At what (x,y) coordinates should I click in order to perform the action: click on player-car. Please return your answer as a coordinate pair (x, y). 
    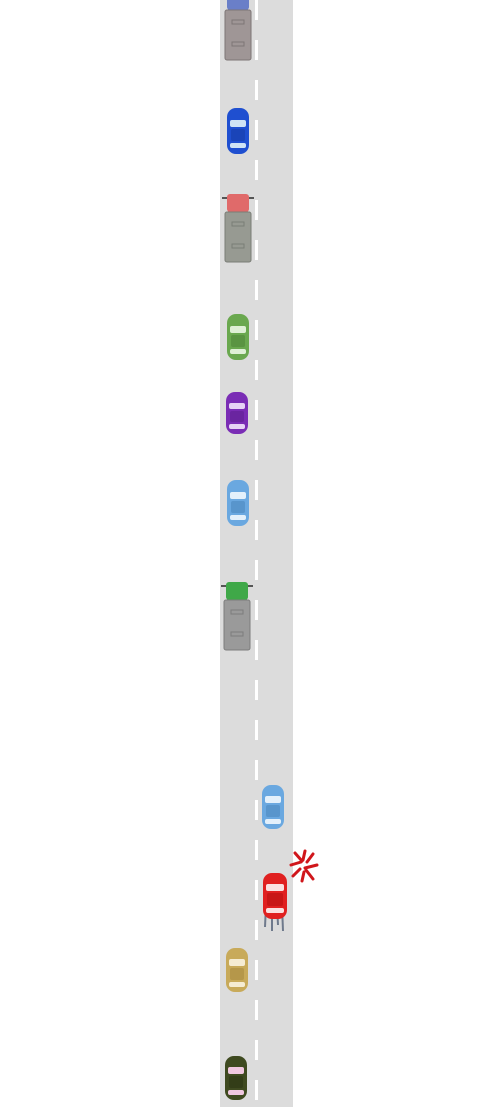
    Looking at the image, I should click on (275, 896).